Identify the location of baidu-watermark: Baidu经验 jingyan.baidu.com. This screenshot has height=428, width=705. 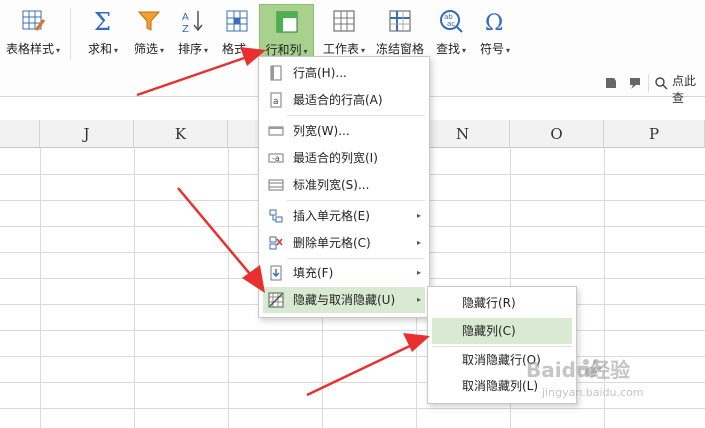
(610, 382).